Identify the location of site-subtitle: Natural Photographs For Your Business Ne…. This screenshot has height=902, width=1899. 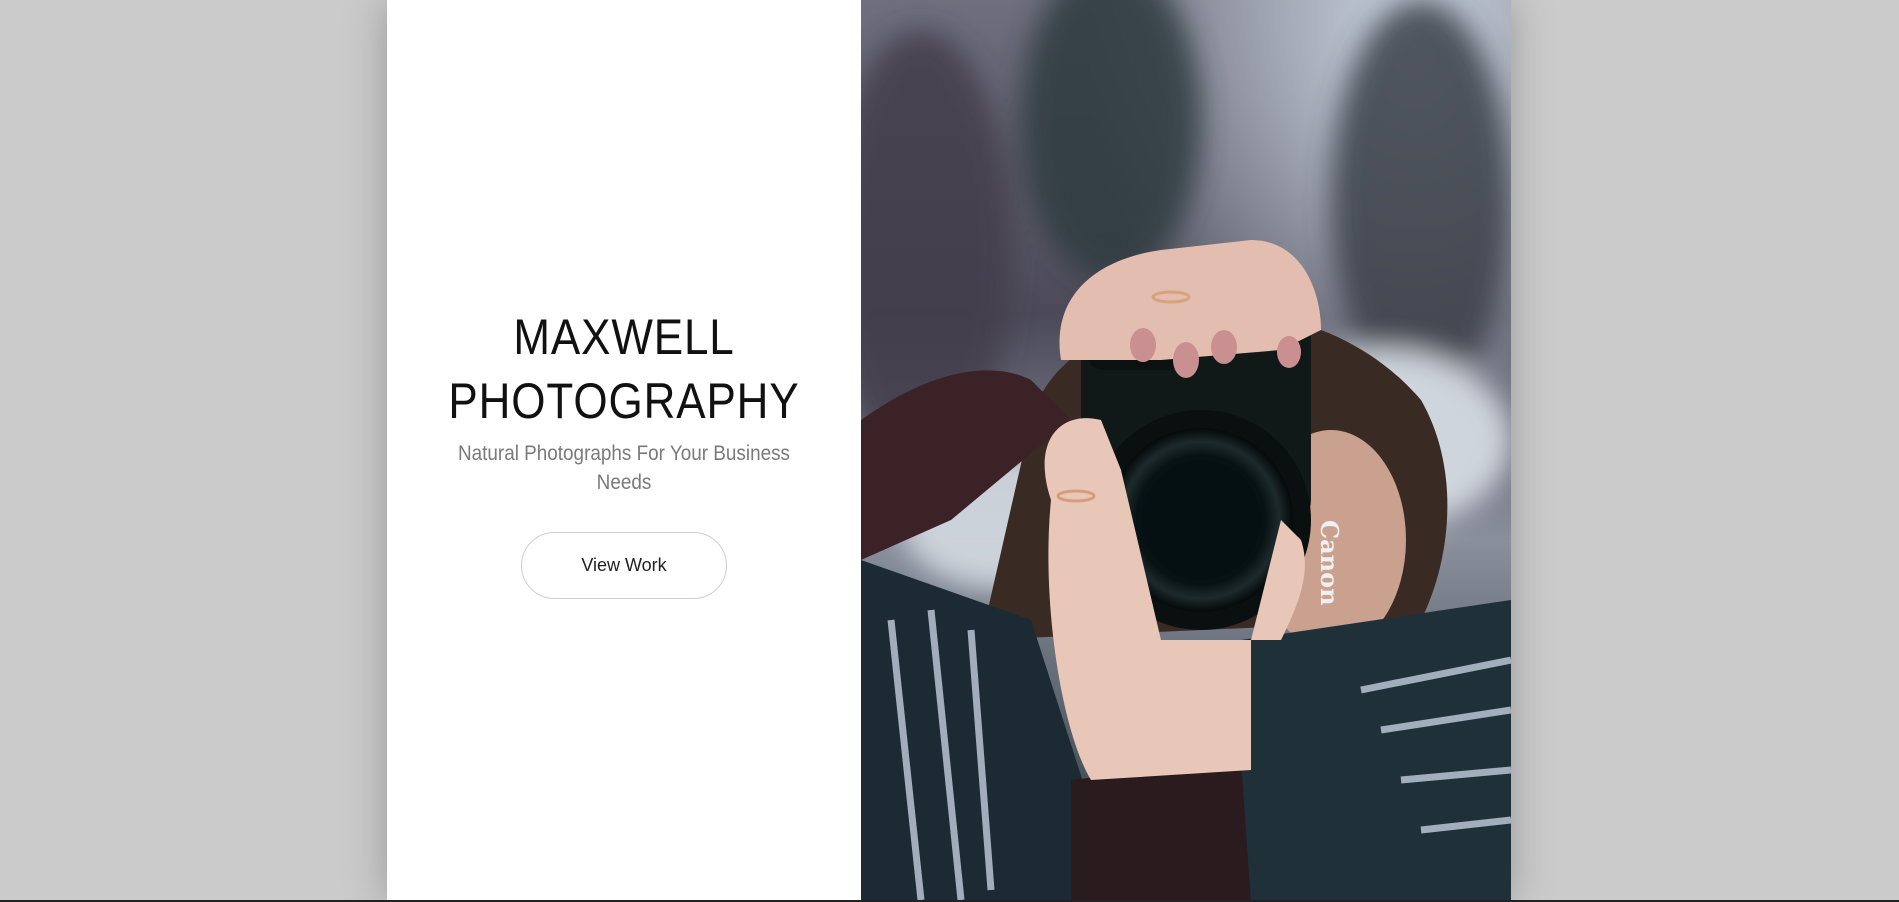
(623, 468).